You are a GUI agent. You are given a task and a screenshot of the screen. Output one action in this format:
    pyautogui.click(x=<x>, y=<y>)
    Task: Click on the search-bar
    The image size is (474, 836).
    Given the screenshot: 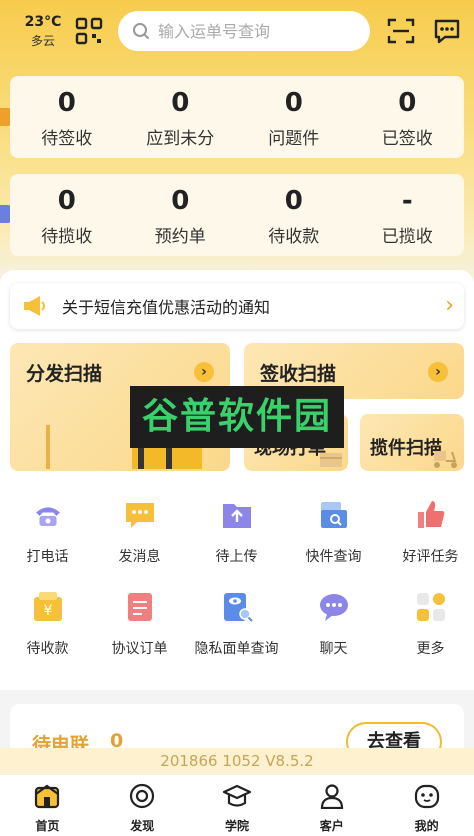 What is the action you would take?
    pyautogui.click(x=244, y=31)
    